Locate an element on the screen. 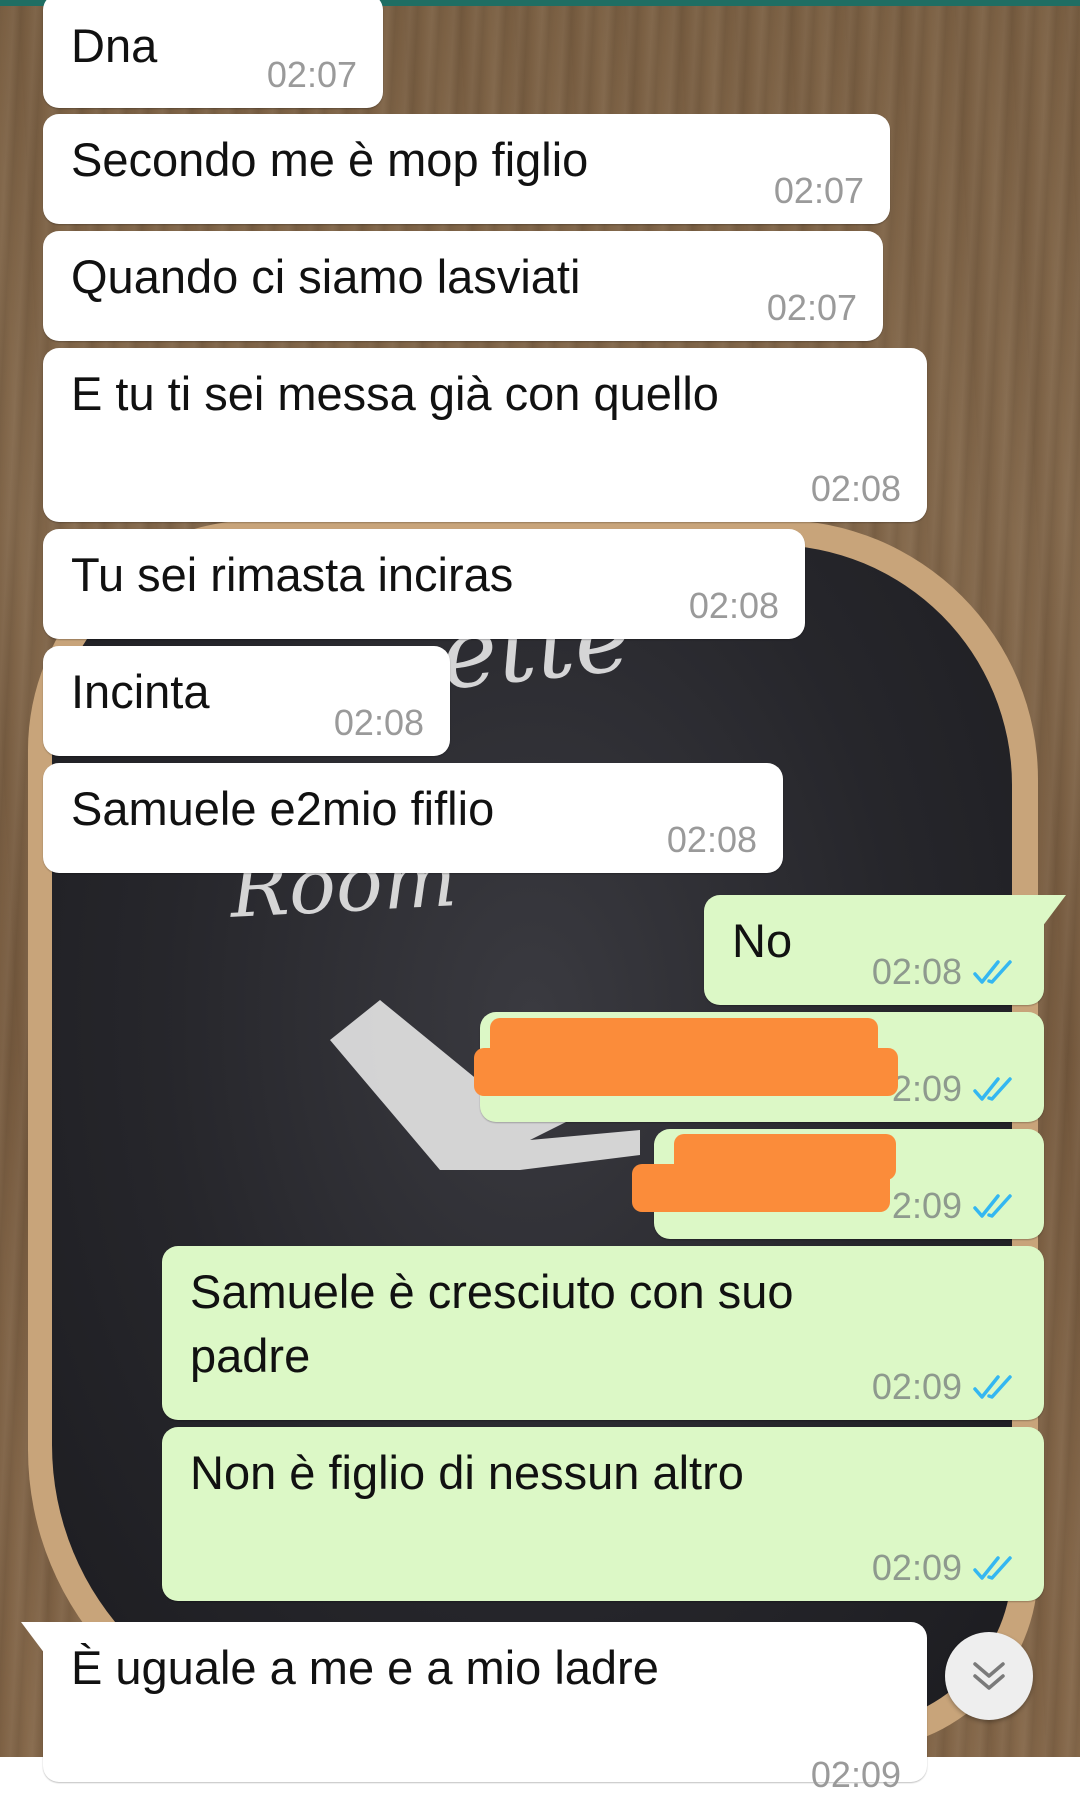  incoming-message: Quando ci siamo lasviati 02:07 is located at coordinates (463, 286).